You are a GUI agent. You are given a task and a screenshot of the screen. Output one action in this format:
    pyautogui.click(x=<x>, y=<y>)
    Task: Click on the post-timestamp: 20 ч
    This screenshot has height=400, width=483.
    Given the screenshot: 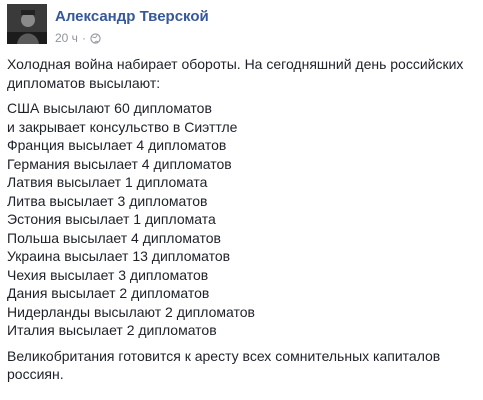 What is the action you would take?
    pyautogui.click(x=66, y=38)
    